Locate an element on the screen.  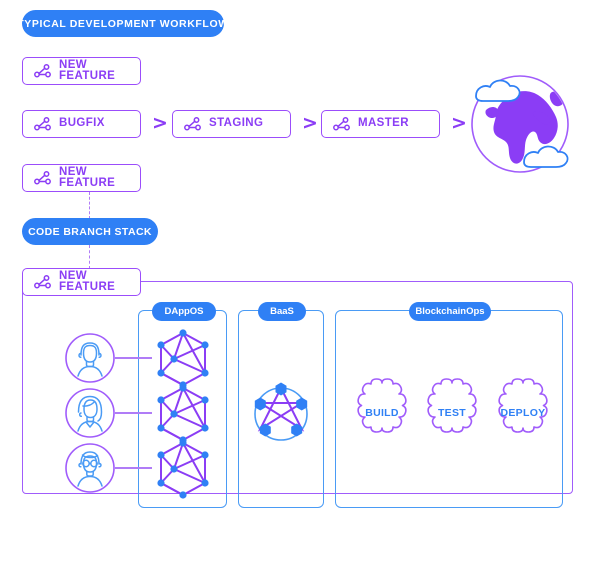
pentagon-network-icon is located at coordinates (281, 411).